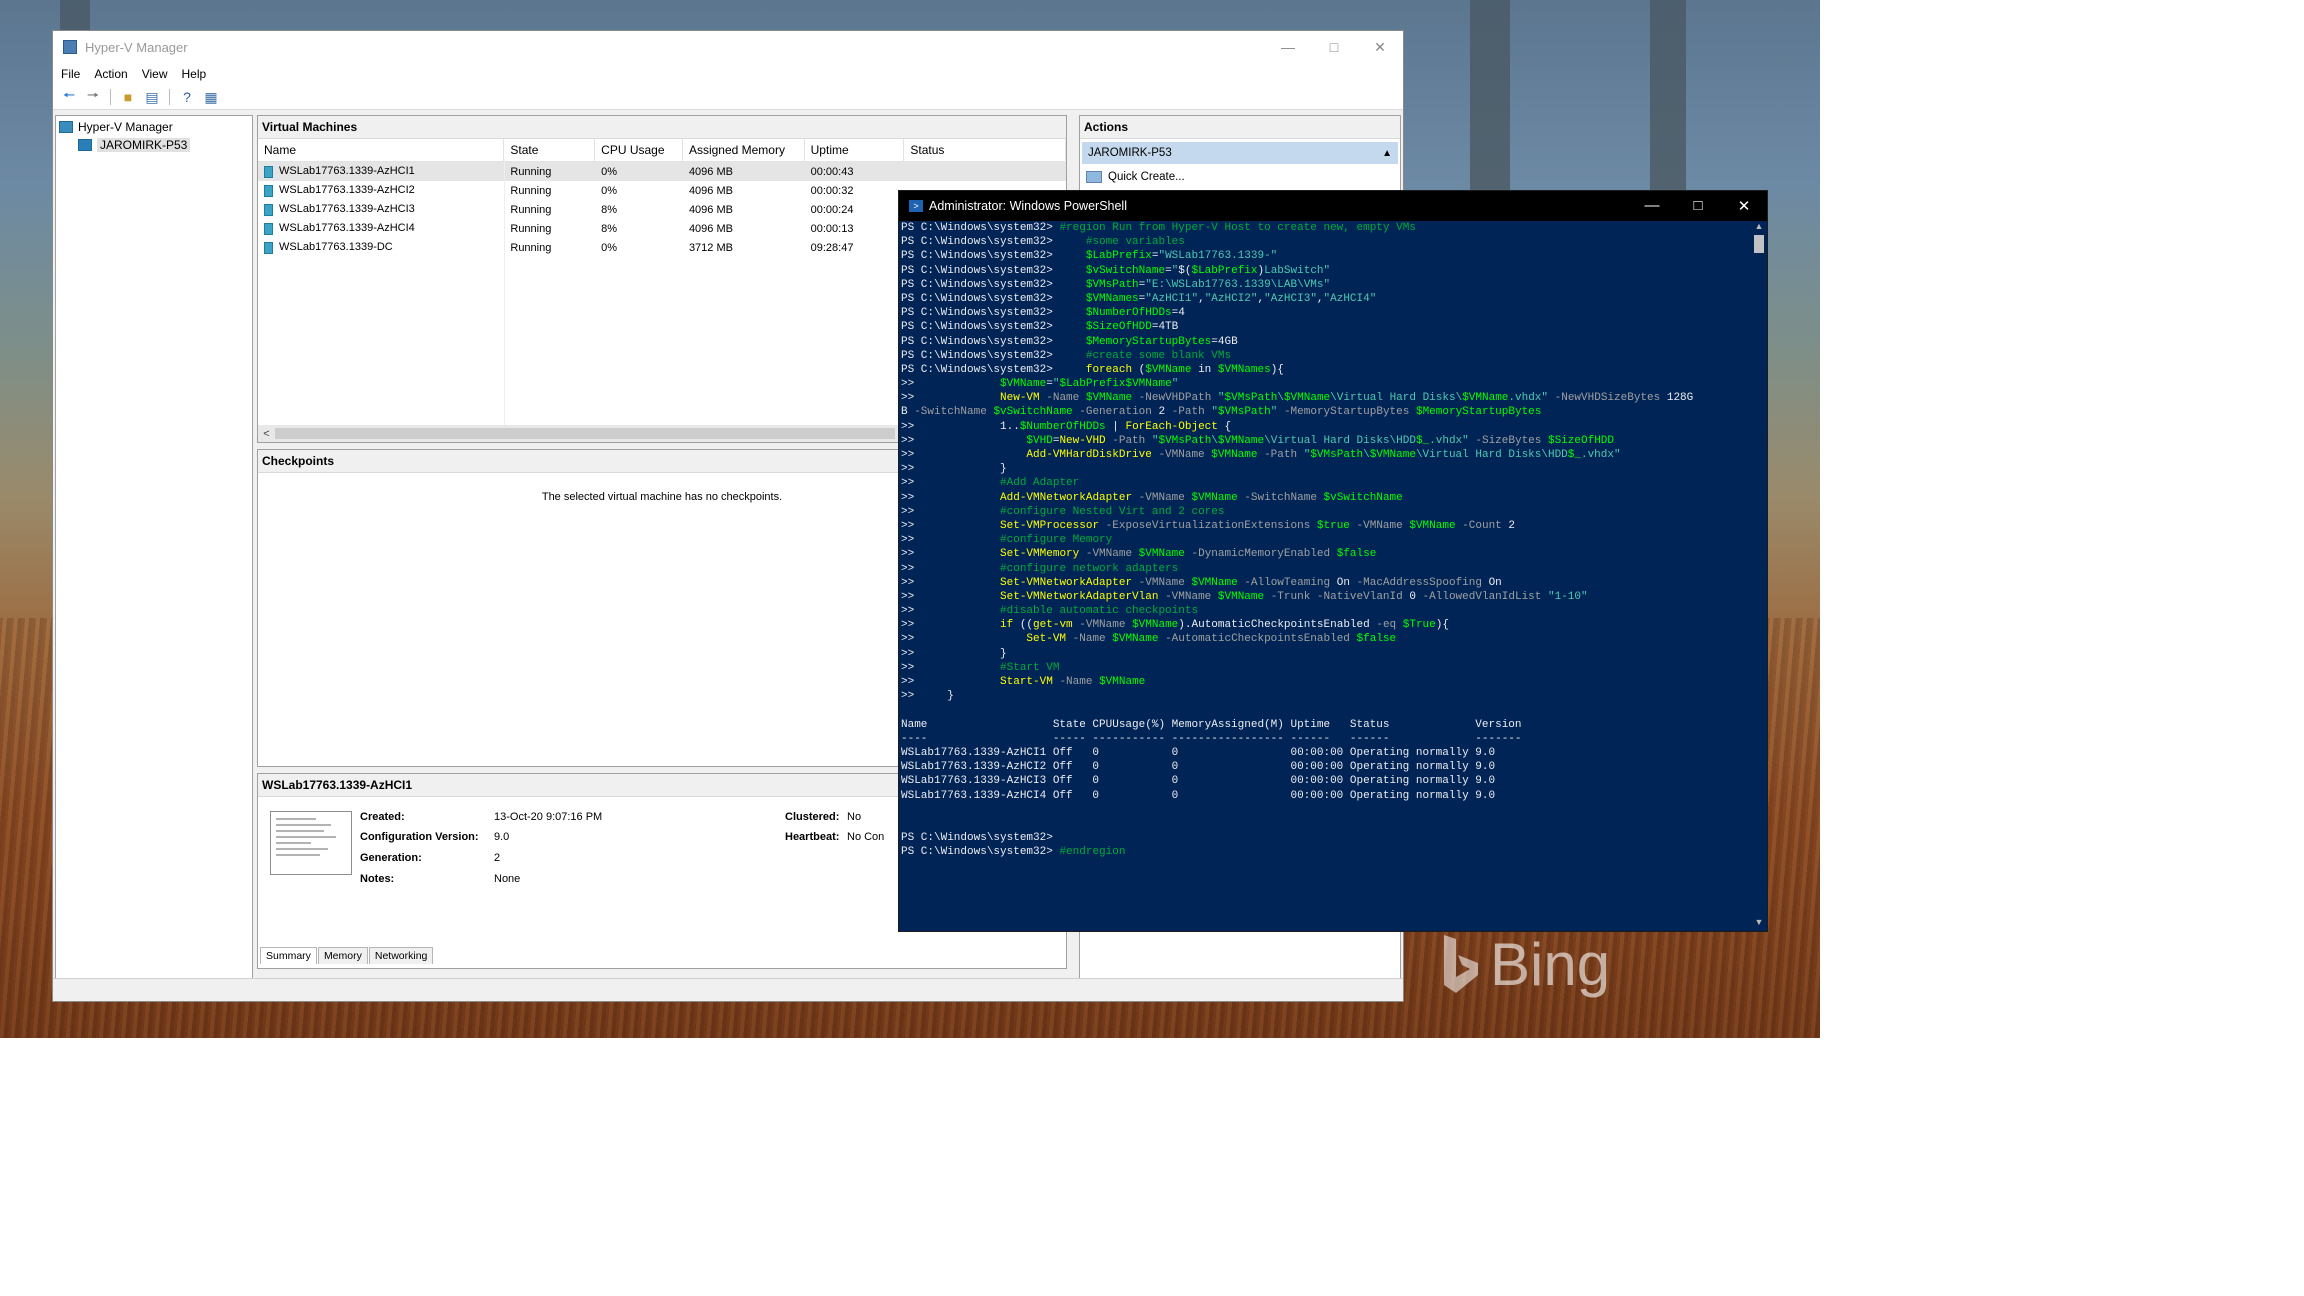 Image resolution: width=2304 pixels, height=1296 pixels. What do you see at coordinates (550, 150) in the screenshot?
I see `col-state: State` at bounding box center [550, 150].